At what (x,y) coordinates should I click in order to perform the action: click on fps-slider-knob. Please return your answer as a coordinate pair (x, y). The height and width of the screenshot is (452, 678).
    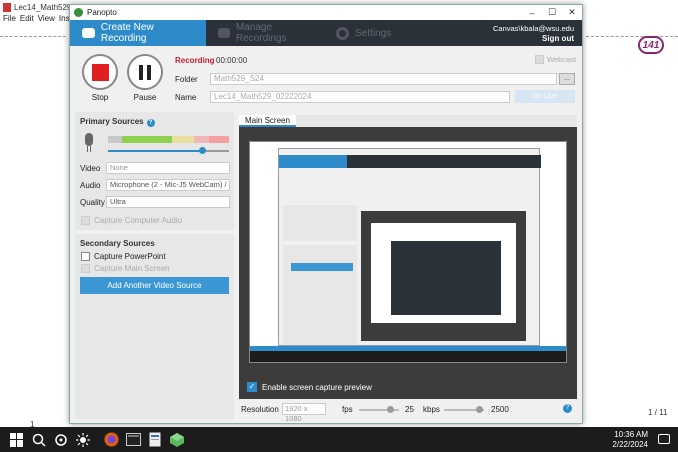
    Looking at the image, I should click on (390, 409).